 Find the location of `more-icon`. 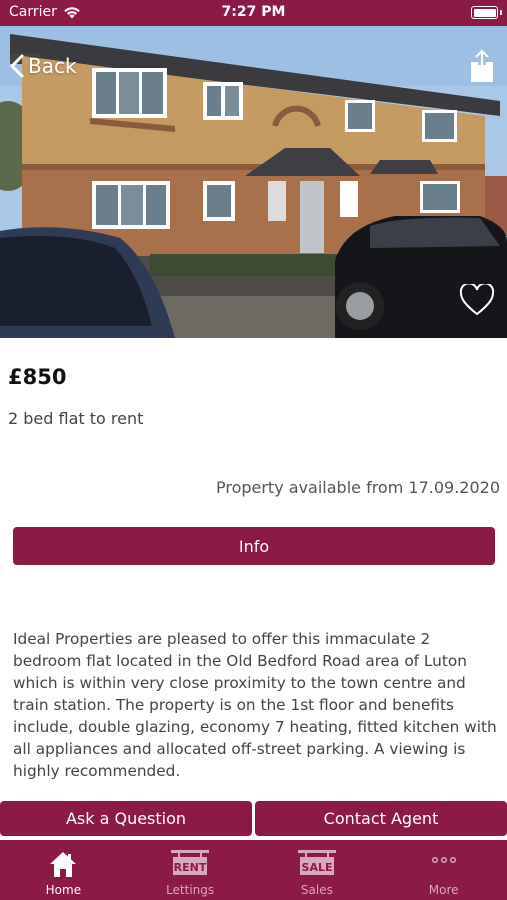

more-icon is located at coordinates (443, 860).